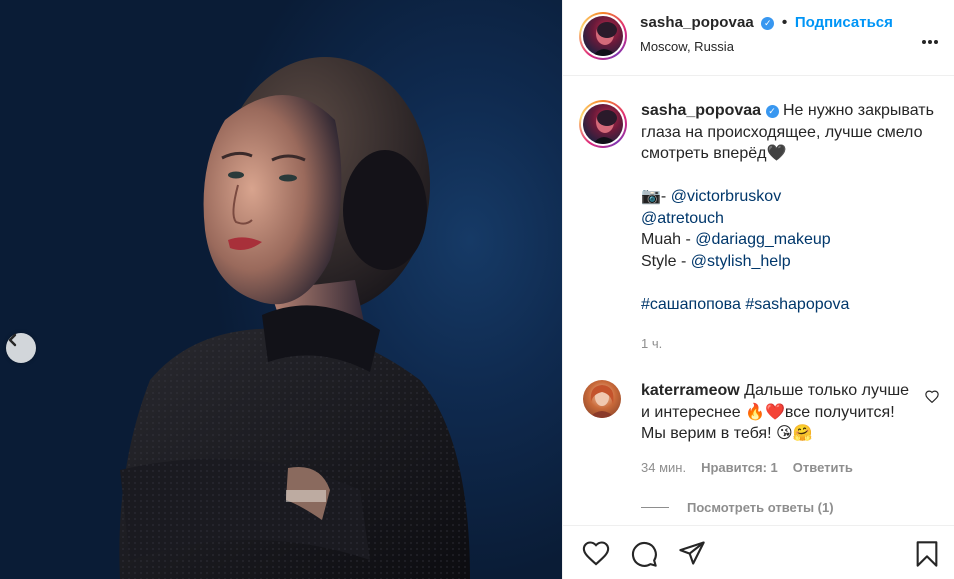 This screenshot has height=579, width=954. I want to click on author-avatar, so click(603, 36).